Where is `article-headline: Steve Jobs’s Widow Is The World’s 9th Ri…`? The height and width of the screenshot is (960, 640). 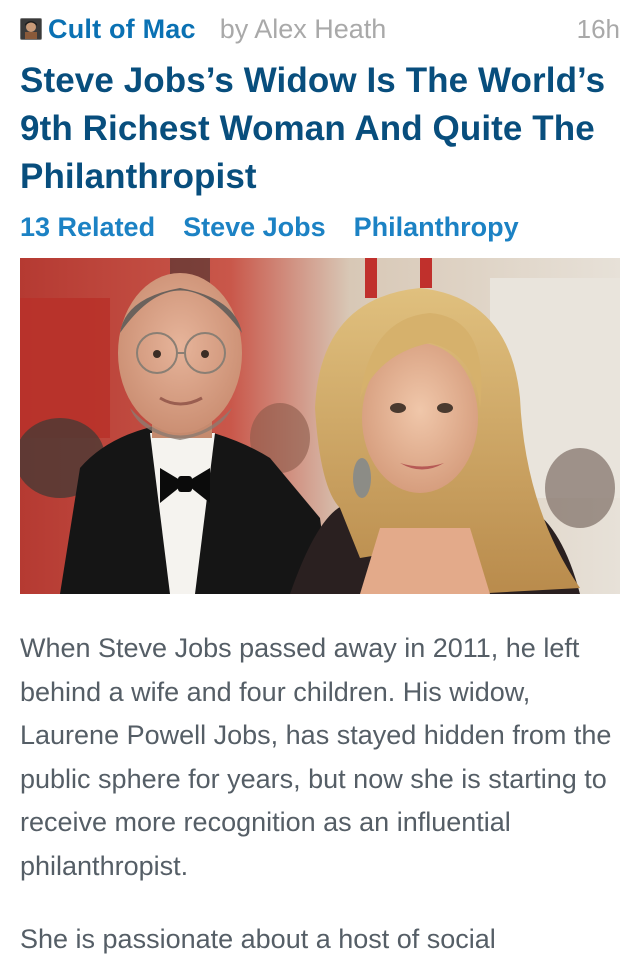
article-headline: Steve Jobs’s Widow Is The World’s 9th Ri… is located at coordinates (320, 129).